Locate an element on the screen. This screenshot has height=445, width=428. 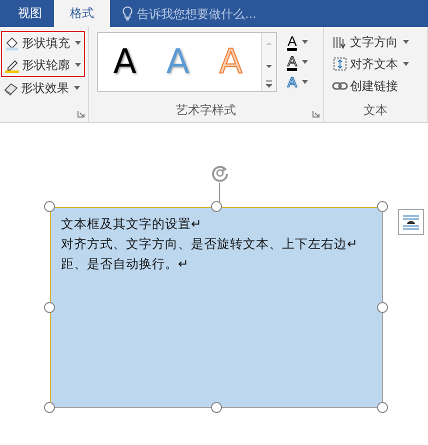
ribbon-button: 形状填充 is located at coordinates (43, 43).